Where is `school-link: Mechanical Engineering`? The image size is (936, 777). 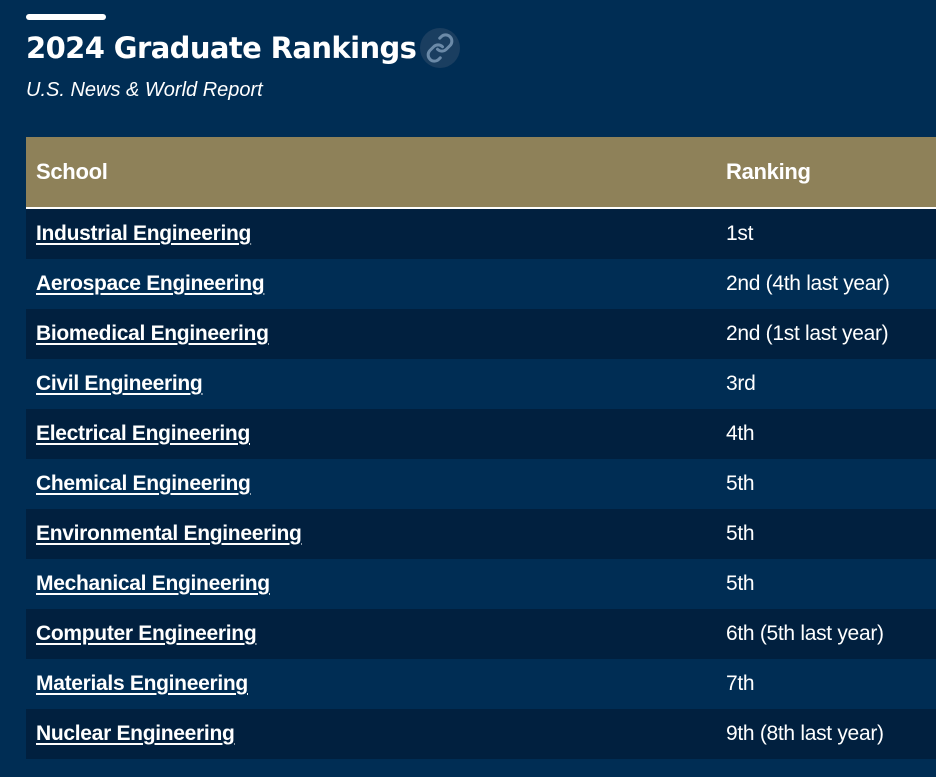 school-link: Mechanical Engineering is located at coordinates (153, 583).